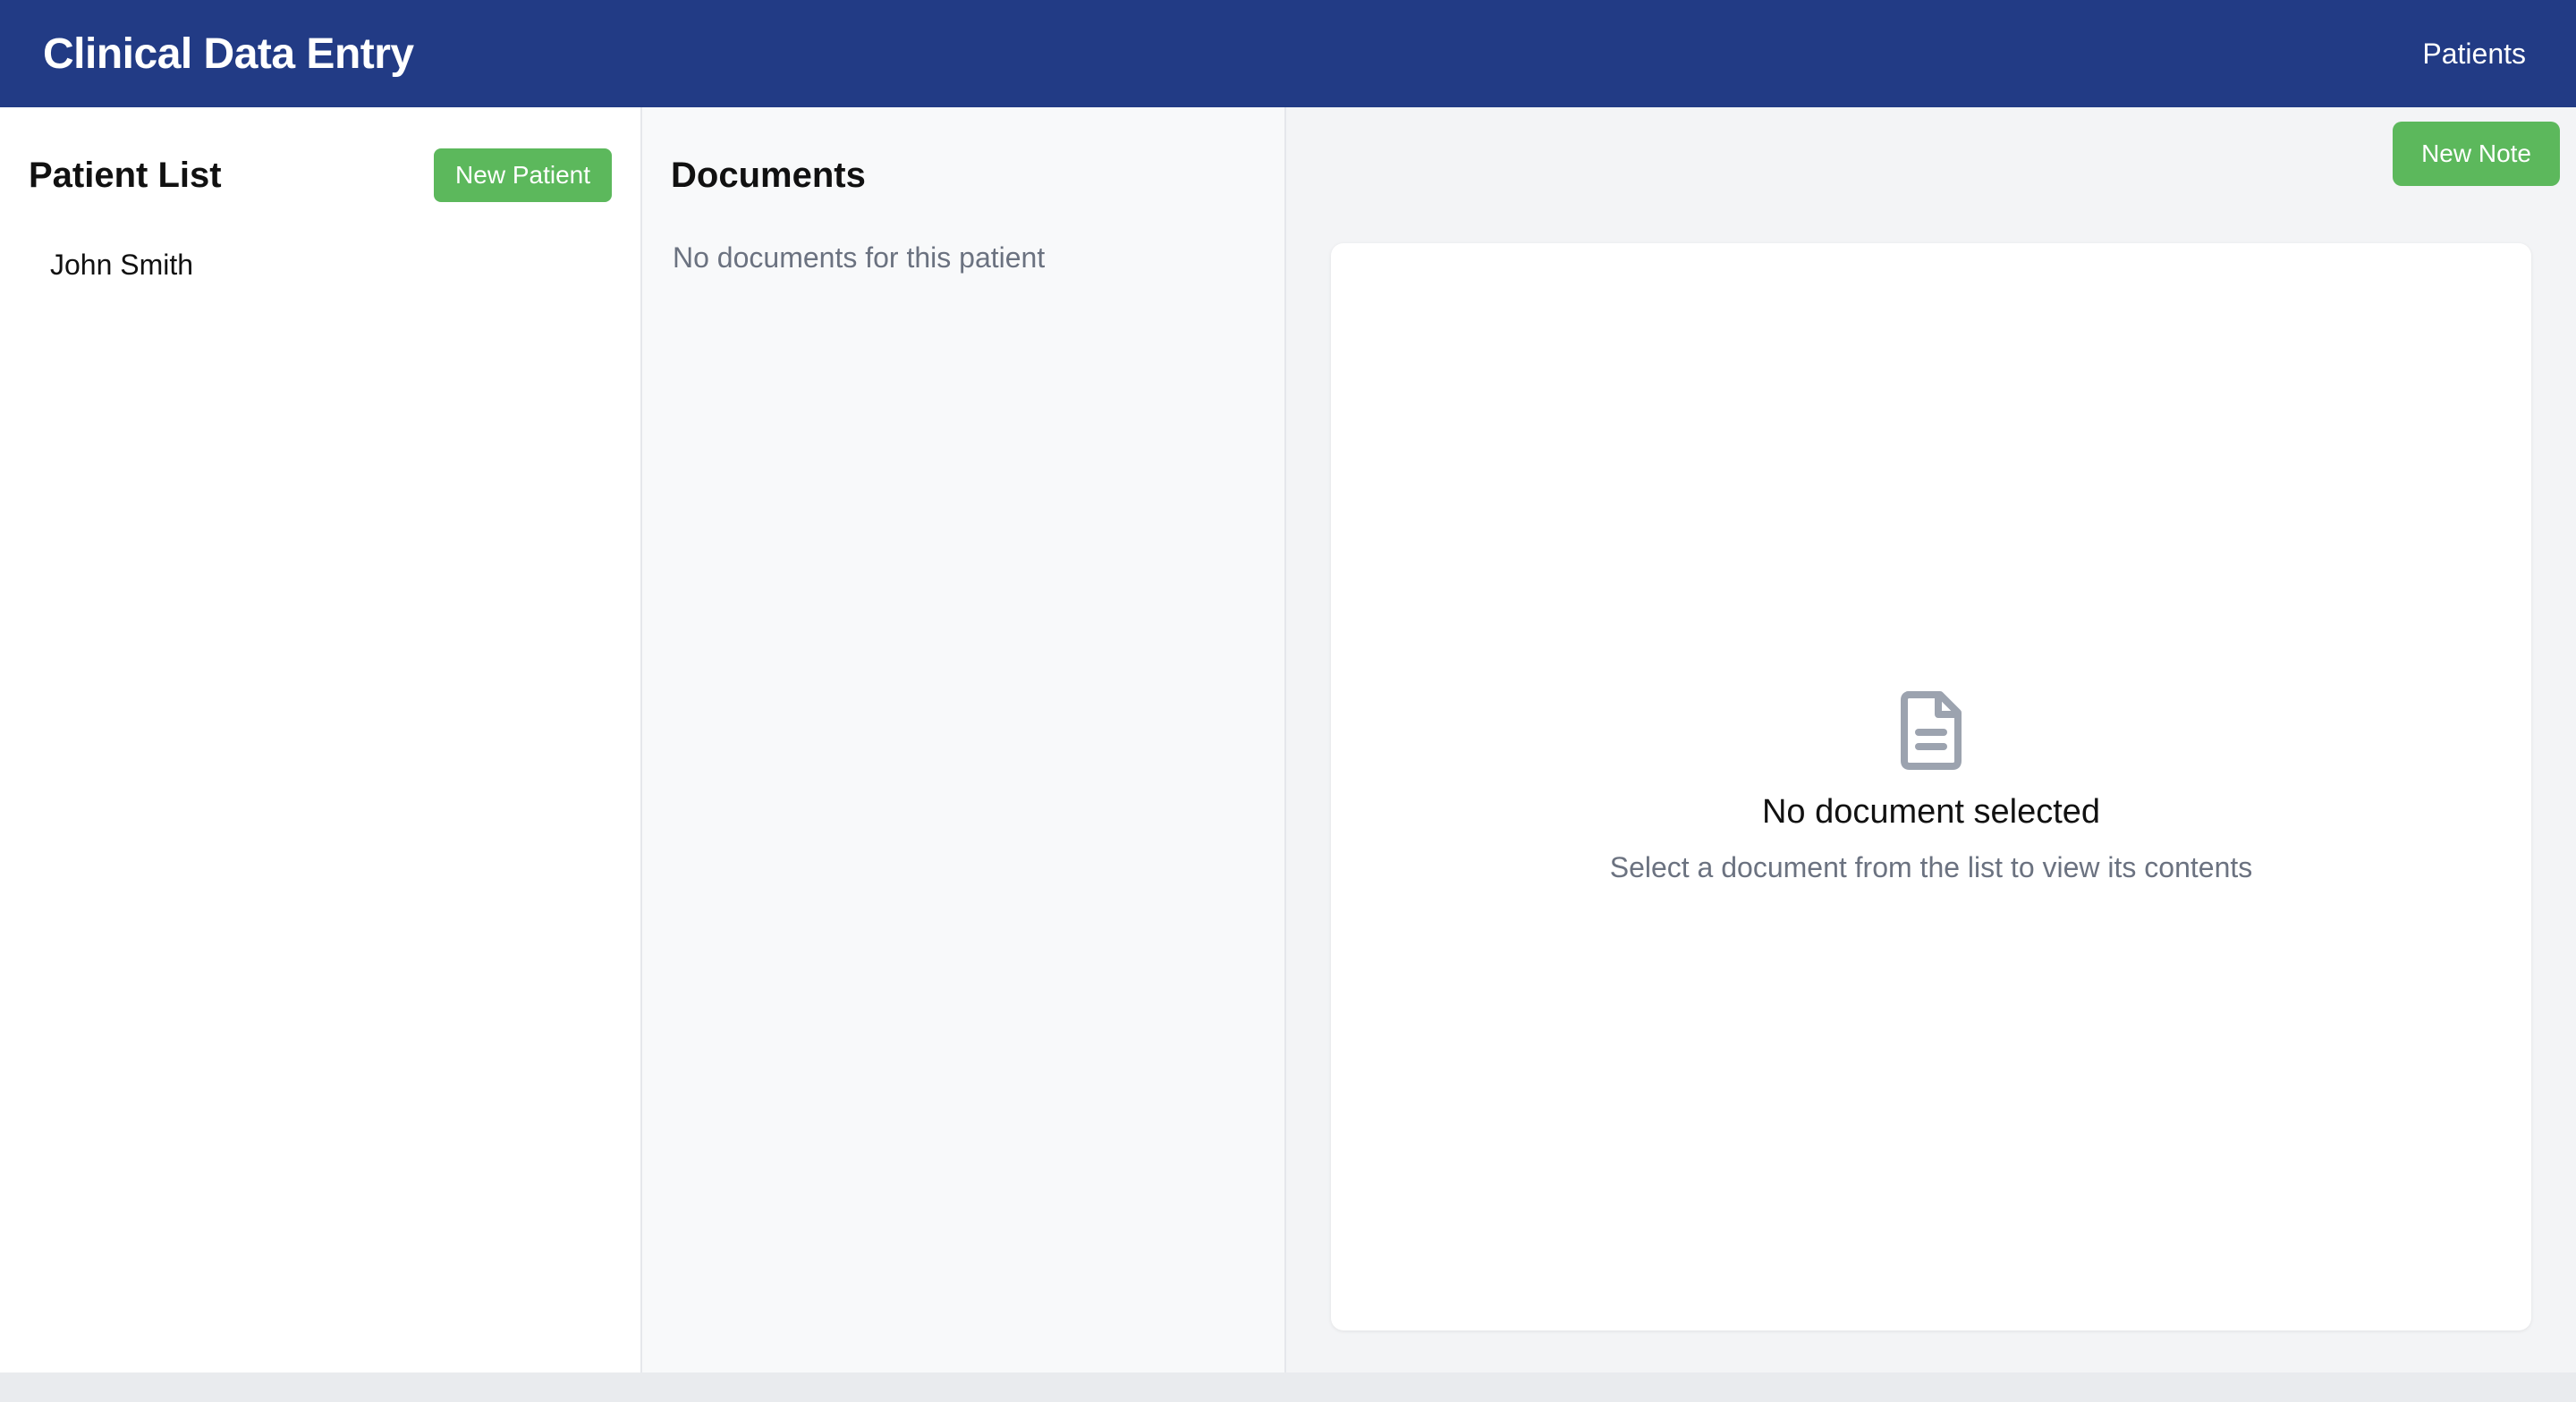 Image resolution: width=2576 pixels, height=1402 pixels. What do you see at coordinates (1288, 1387) in the screenshot?
I see `bottom-scroll-area` at bounding box center [1288, 1387].